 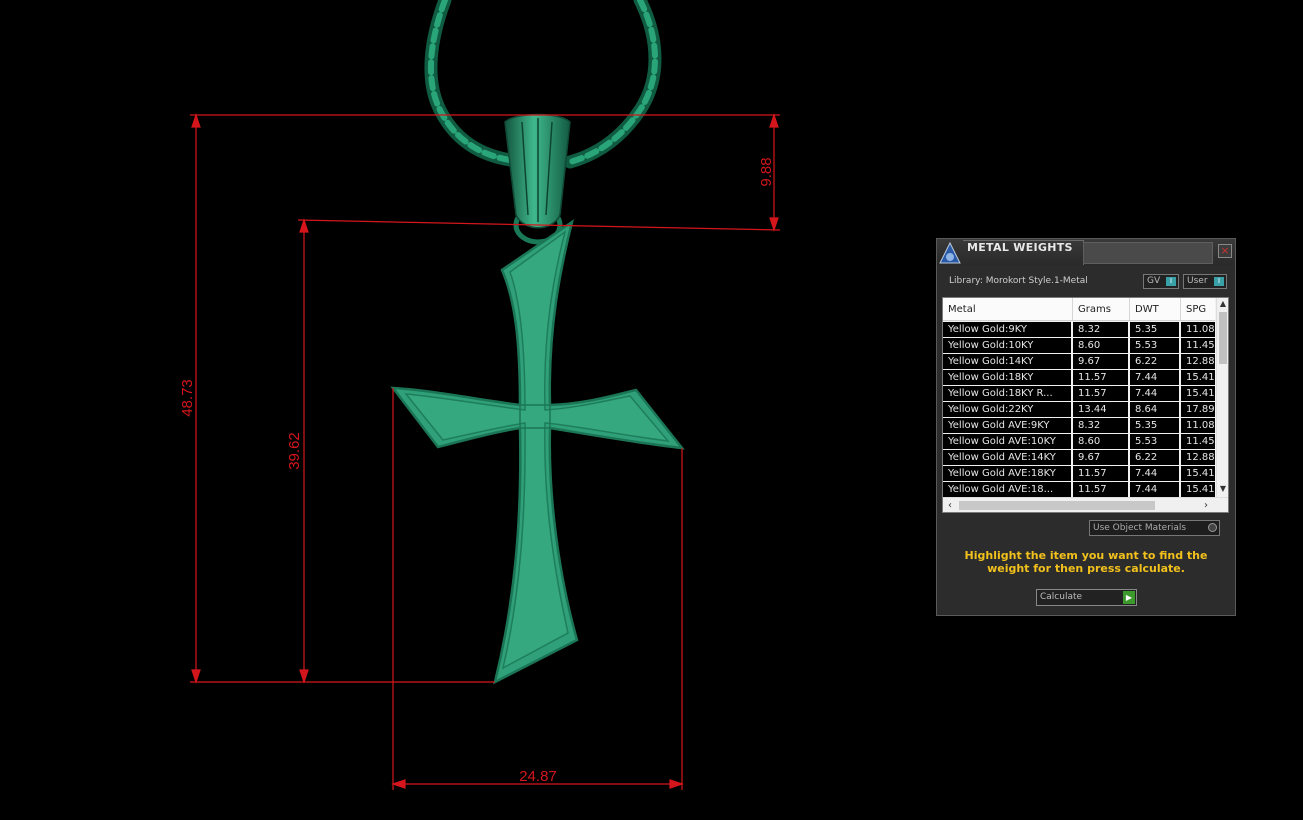 I want to click on title-bar-fill, so click(x=1148, y=253).